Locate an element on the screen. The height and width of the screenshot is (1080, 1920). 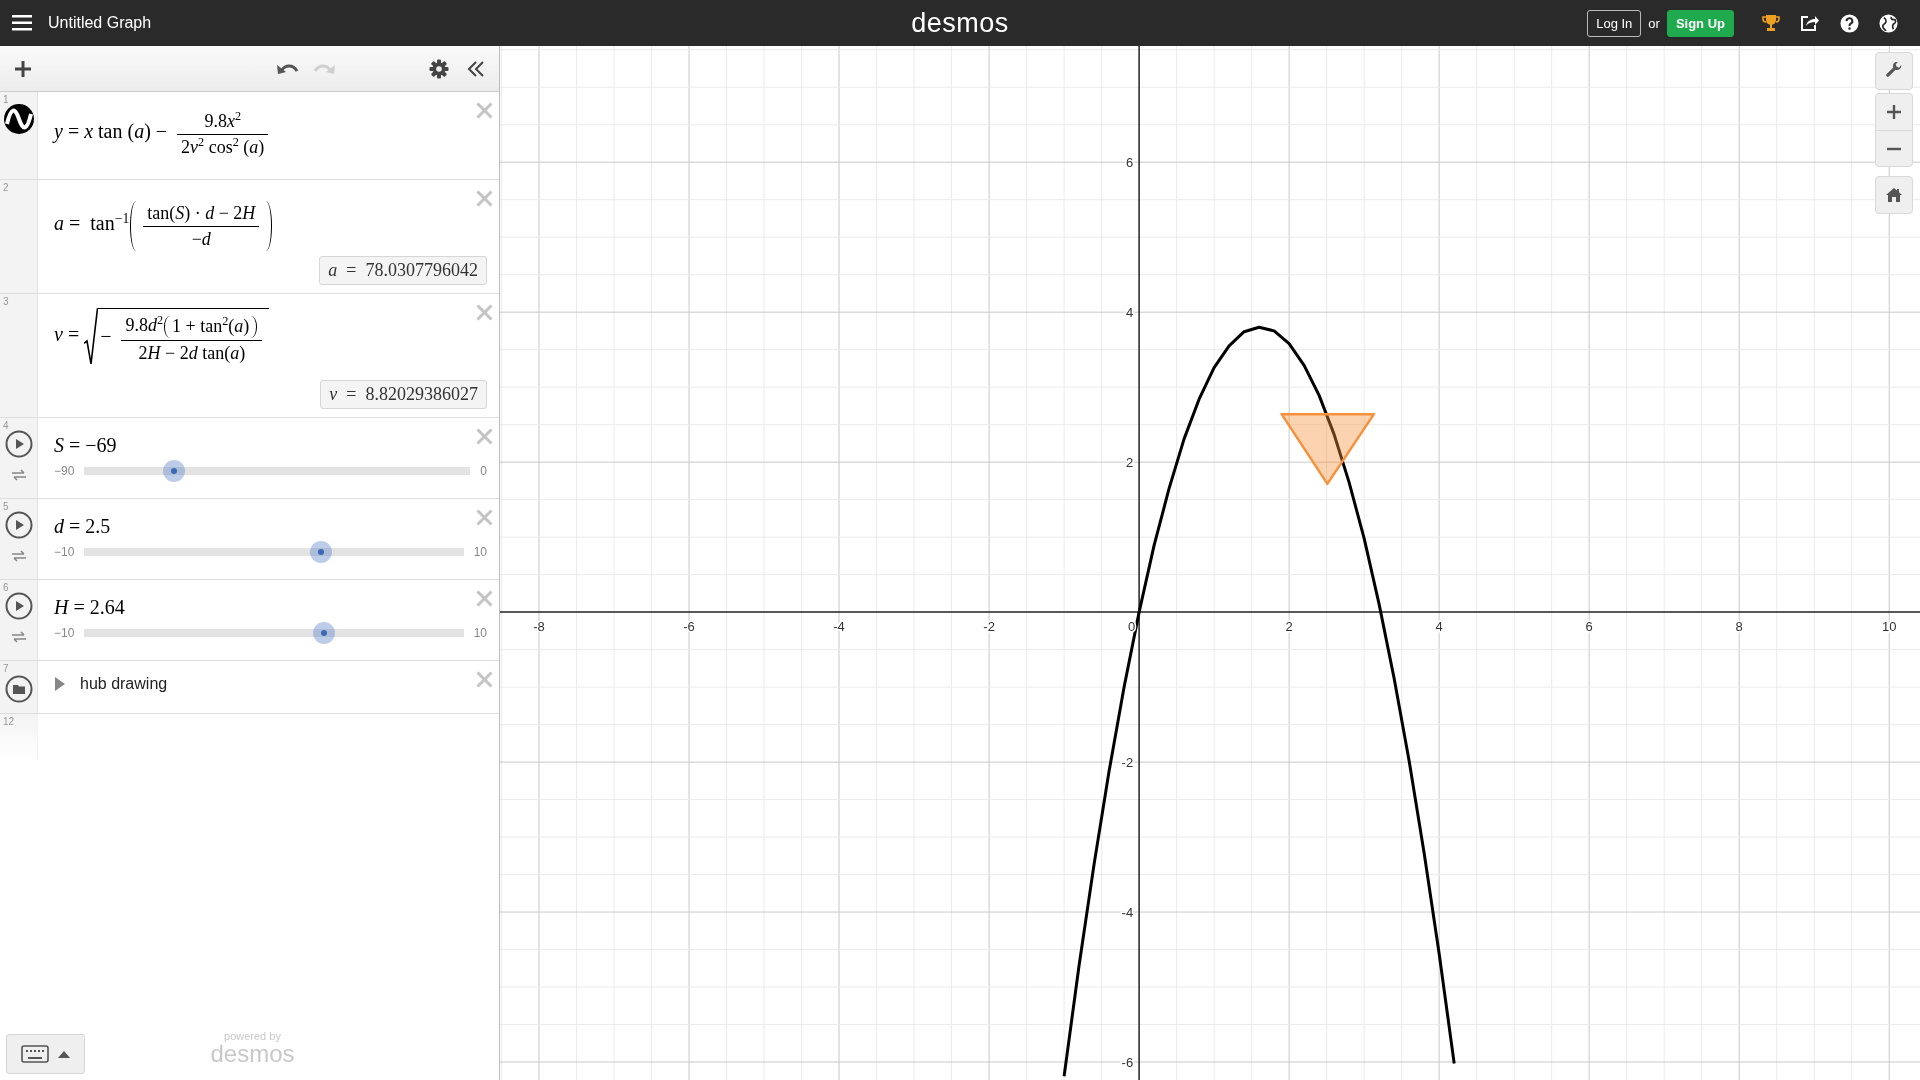
math-expression: y = x tan (a) − 9.8x$^{2}$ 2v$^{2}$ cos$^{2}$ (a) is located at coordinates (164, 134).